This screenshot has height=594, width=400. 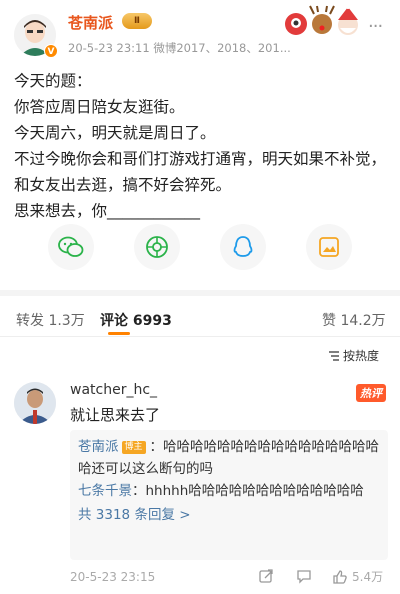 What do you see at coordinates (266, 577) in the screenshot?
I see `share-comment-icon` at bounding box center [266, 577].